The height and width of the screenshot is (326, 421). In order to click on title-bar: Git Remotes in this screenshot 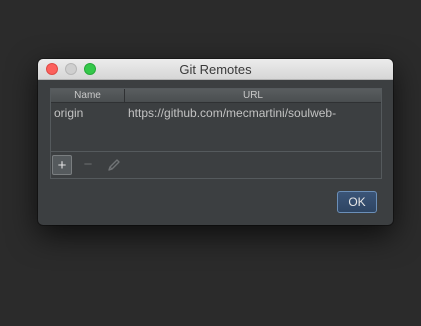, I will do `click(215, 69)`.